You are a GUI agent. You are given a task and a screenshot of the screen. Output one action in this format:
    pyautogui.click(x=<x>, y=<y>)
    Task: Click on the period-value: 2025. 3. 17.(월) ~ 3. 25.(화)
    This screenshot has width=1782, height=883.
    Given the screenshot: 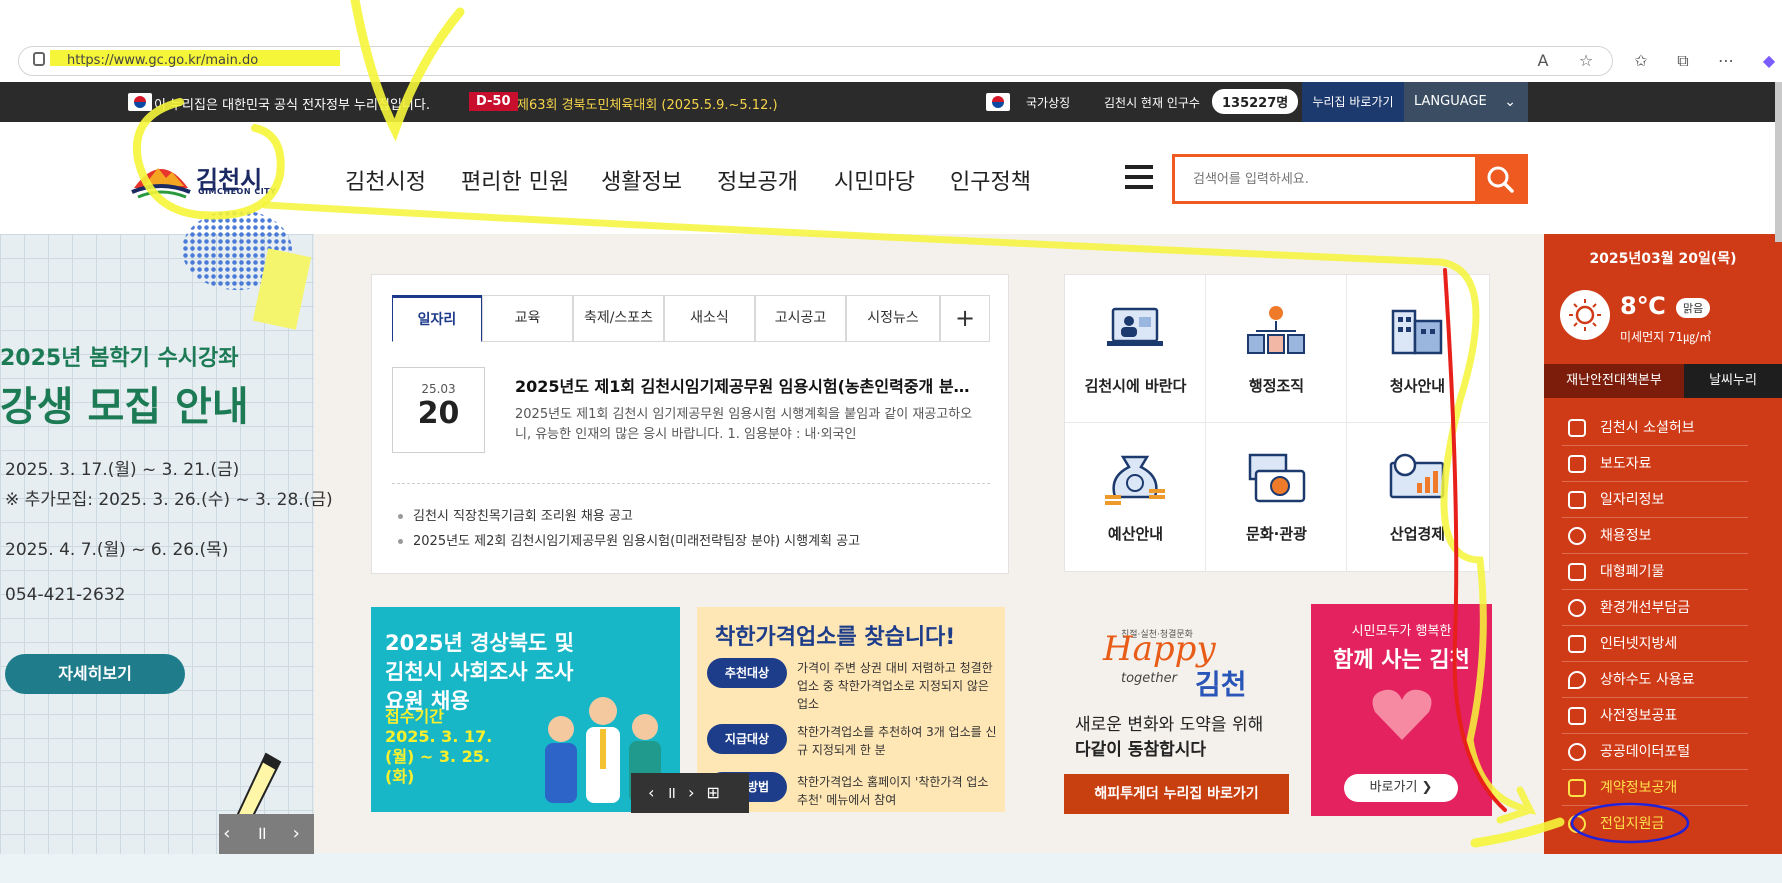 What is the action you would take?
    pyautogui.click(x=439, y=756)
    